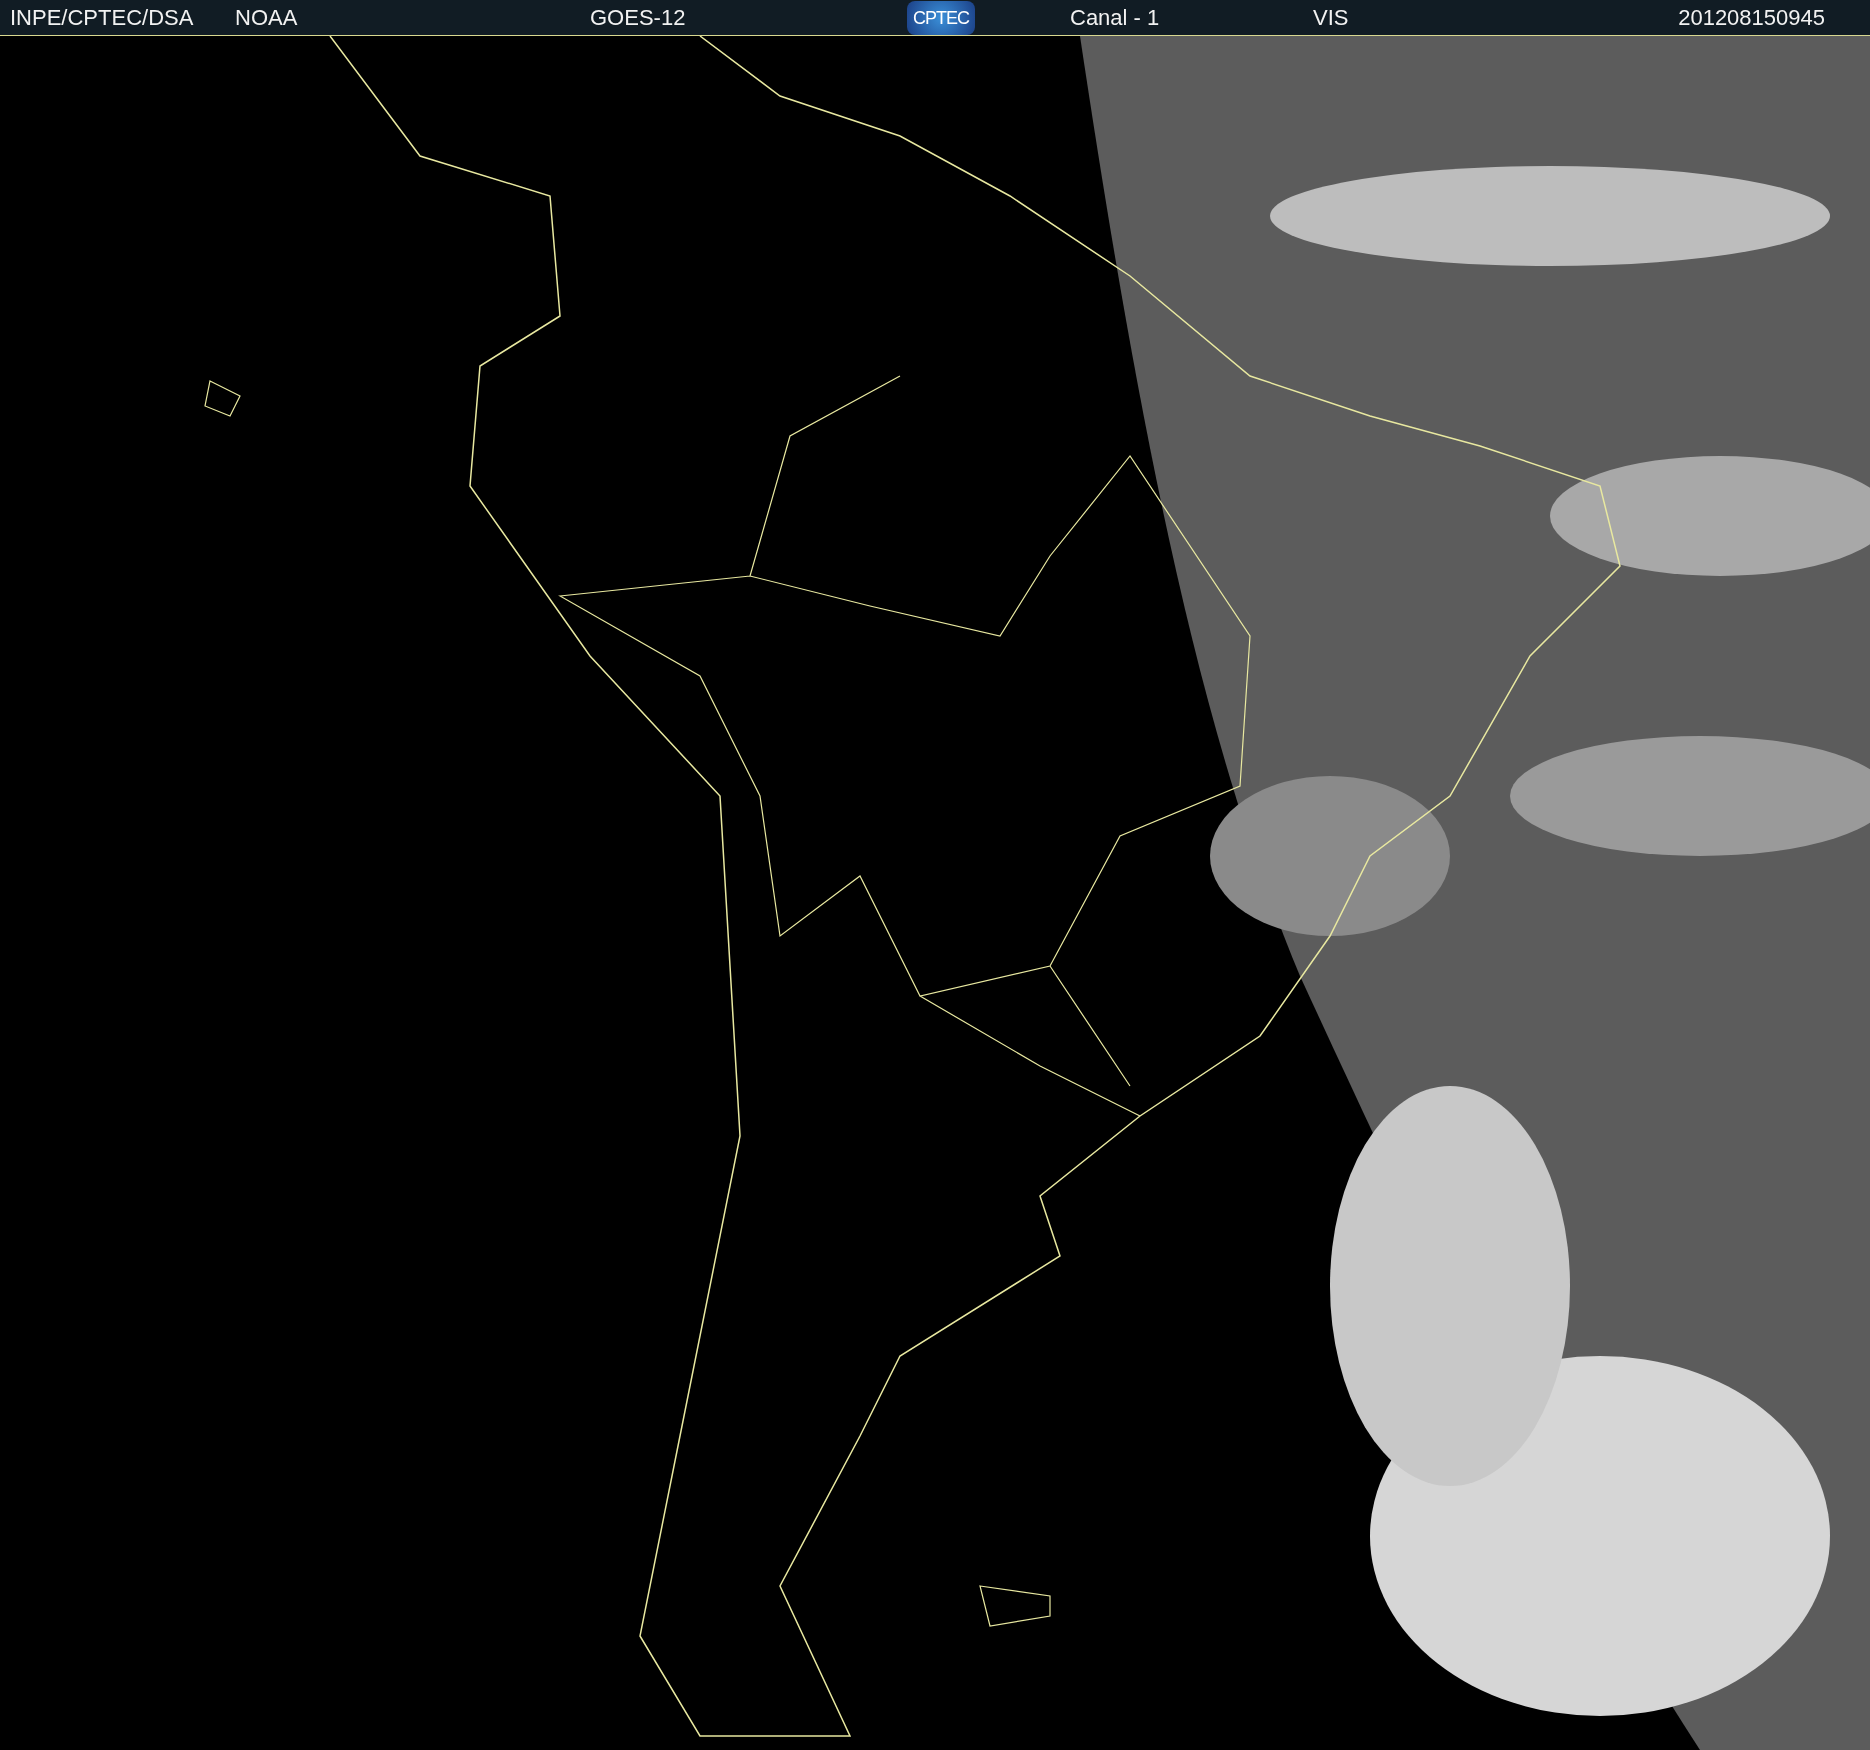 The height and width of the screenshot is (1750, 1870). What do you see at coordinates (102, 17) in the screenshot?
I see `source-label: INPE/CPTEC/DSA` at bounding box center [102, 17].